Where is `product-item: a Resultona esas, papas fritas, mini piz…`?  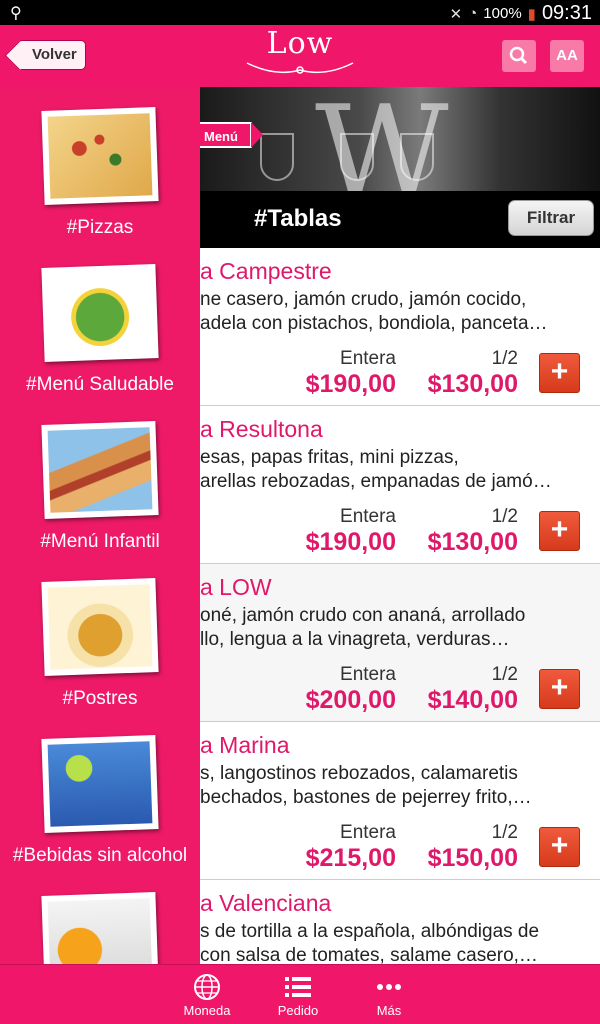
product-item: a Resultona esas, papas fritas, mini piz… is located at coordinates (400, 485).